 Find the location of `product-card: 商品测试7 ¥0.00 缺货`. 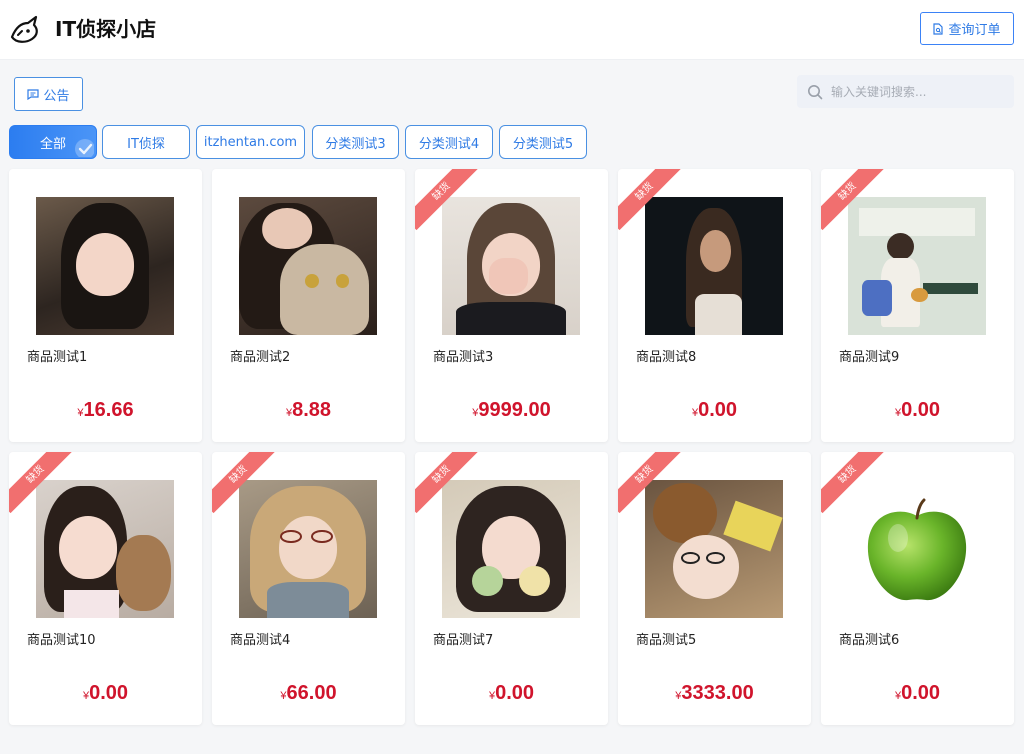

product-card: 商品测试7 ¥0.00 缺货 is located at coordinates (511, 588).